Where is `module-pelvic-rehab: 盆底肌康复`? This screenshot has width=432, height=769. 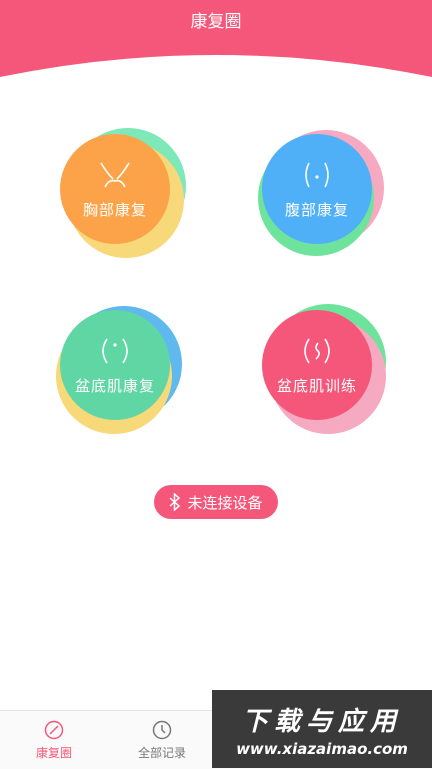 module-pelvic-rehab: 盆底肌康复 is located at coordinates (122, 370).